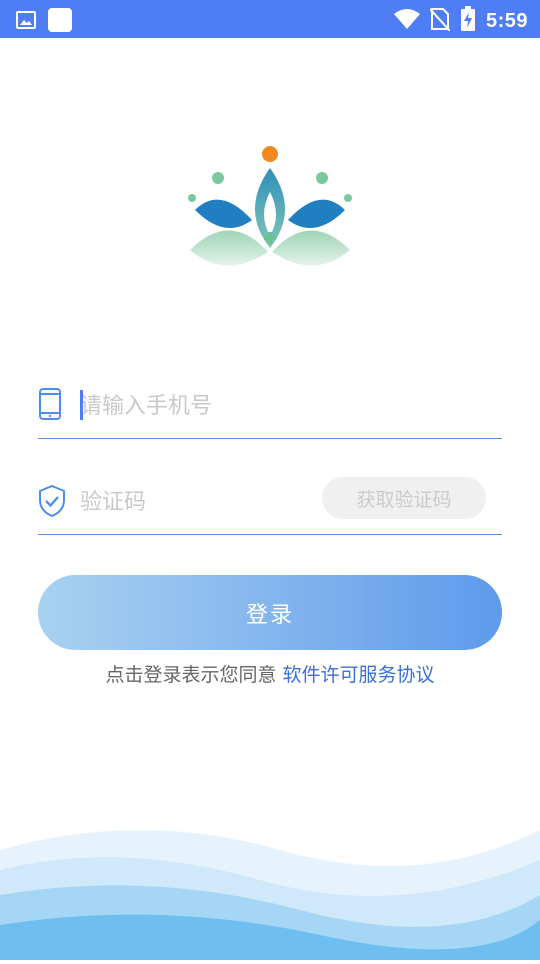 The image size is (540, 964). Describe the element at coordinates (26, 22) in the screenshot. I see `image-icon` at that location.